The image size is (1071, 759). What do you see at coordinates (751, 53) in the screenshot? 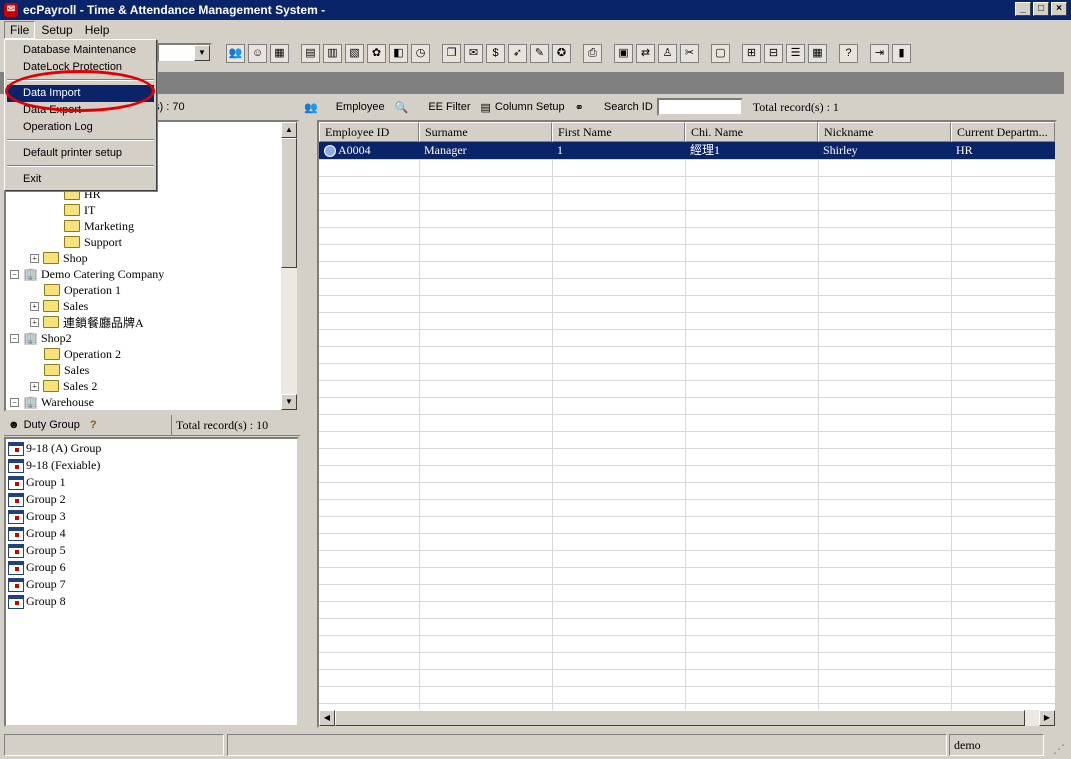
I see `tree-view-icon: ⊞` at bounding box center [751, 53].